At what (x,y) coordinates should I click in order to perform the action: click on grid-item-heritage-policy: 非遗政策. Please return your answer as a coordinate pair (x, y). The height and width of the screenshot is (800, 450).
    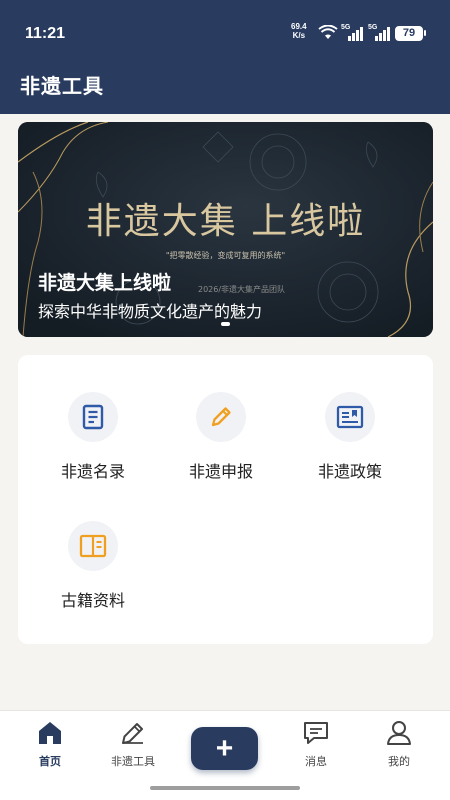
    Looking at the image, I should click on (350, 437).